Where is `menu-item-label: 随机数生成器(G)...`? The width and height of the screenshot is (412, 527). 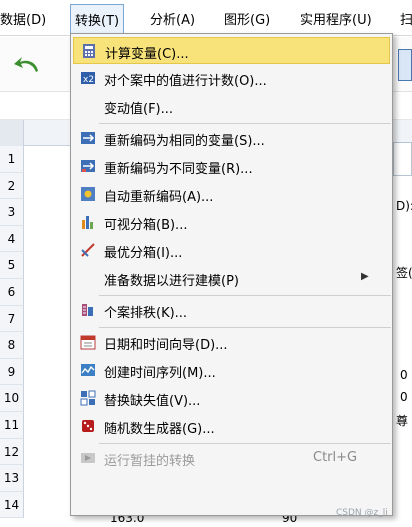 menu-item-label: 随机数生成器(G)... is located at coordinates (159, 429).